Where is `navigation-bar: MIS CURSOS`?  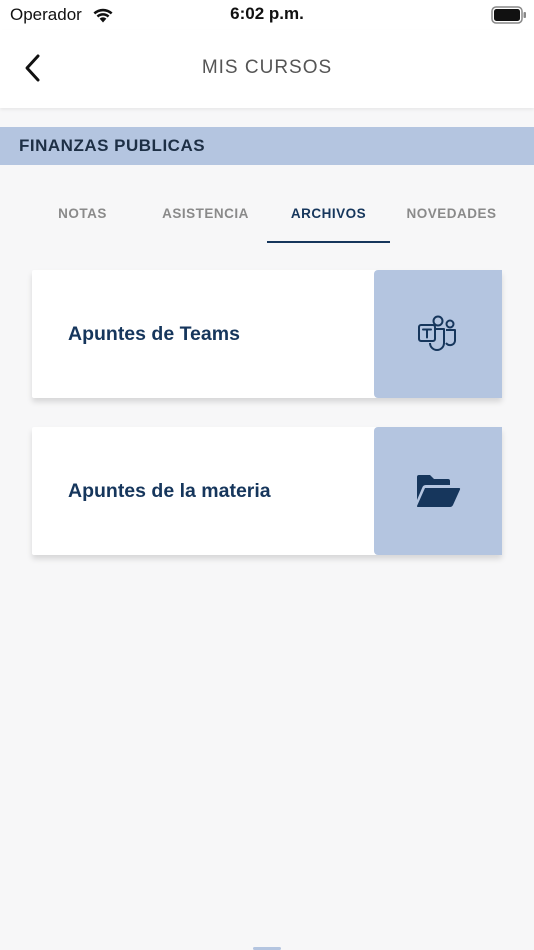
navigation-bar: MIS CURSOS is located at coordinates (267, 69).